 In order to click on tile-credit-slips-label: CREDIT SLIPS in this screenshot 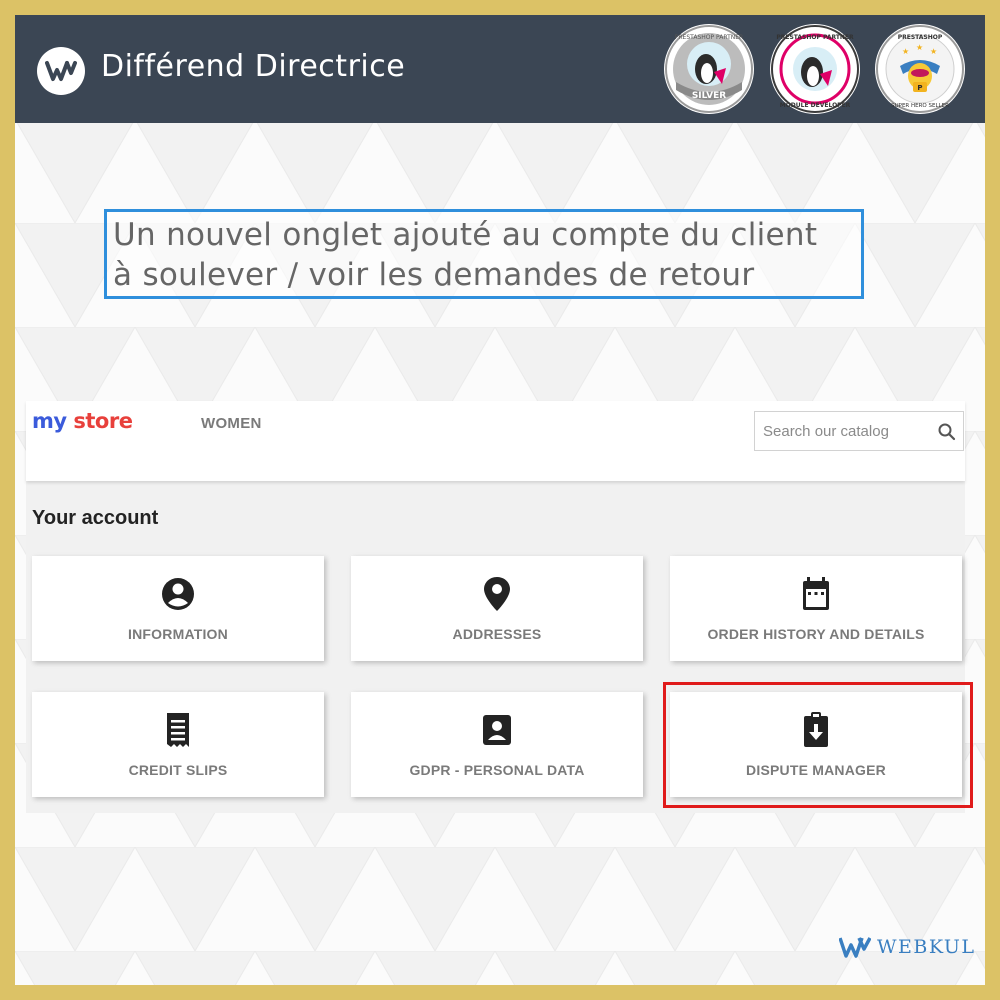, I will do `click(178, 770)`.